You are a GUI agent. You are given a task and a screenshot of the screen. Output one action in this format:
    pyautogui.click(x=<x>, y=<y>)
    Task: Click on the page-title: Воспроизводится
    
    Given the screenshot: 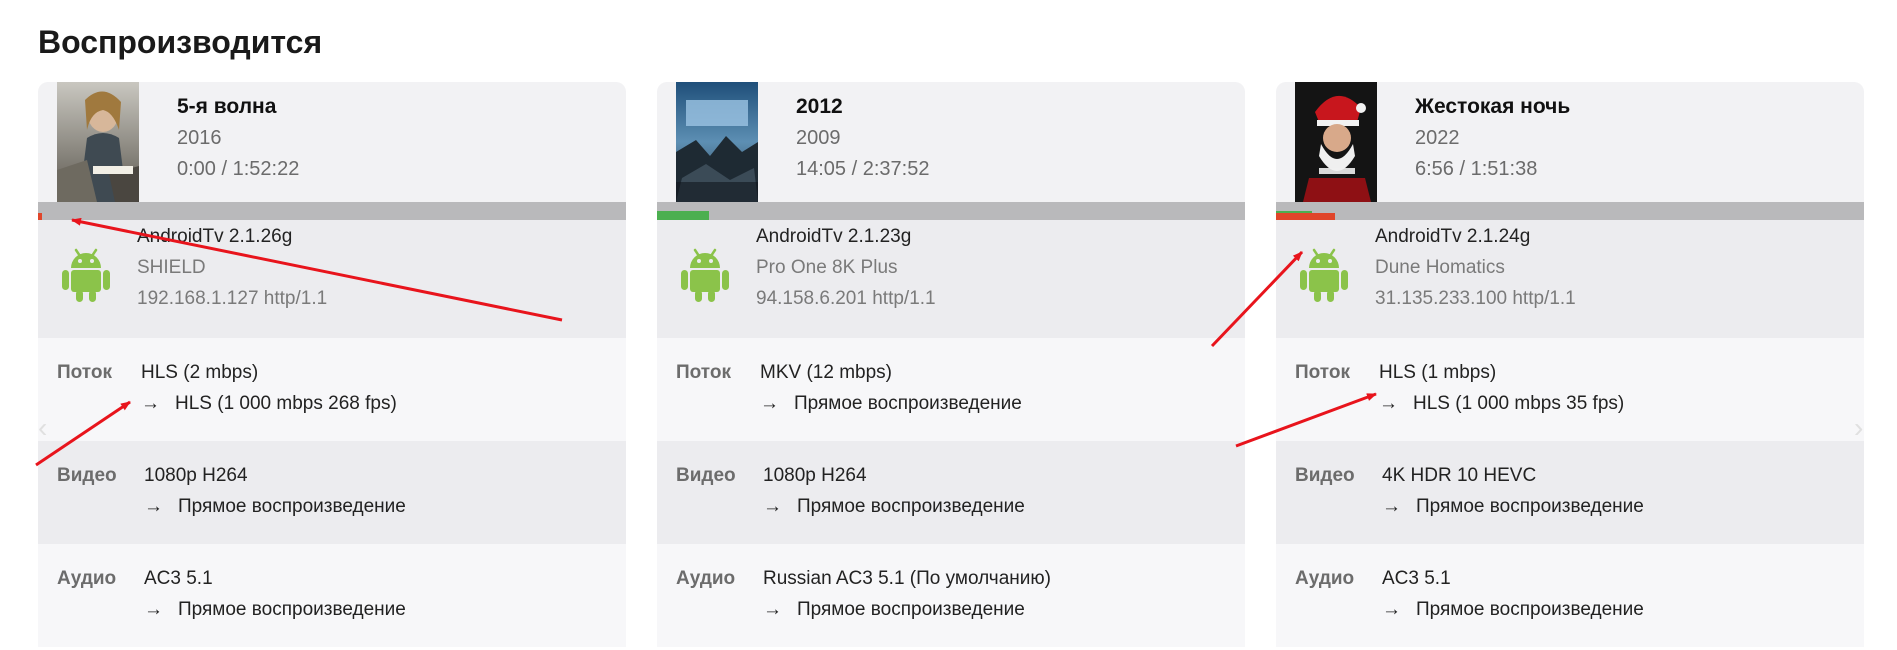 What is the action you would take?
    pyautogui.click(x=180, y=42)
    